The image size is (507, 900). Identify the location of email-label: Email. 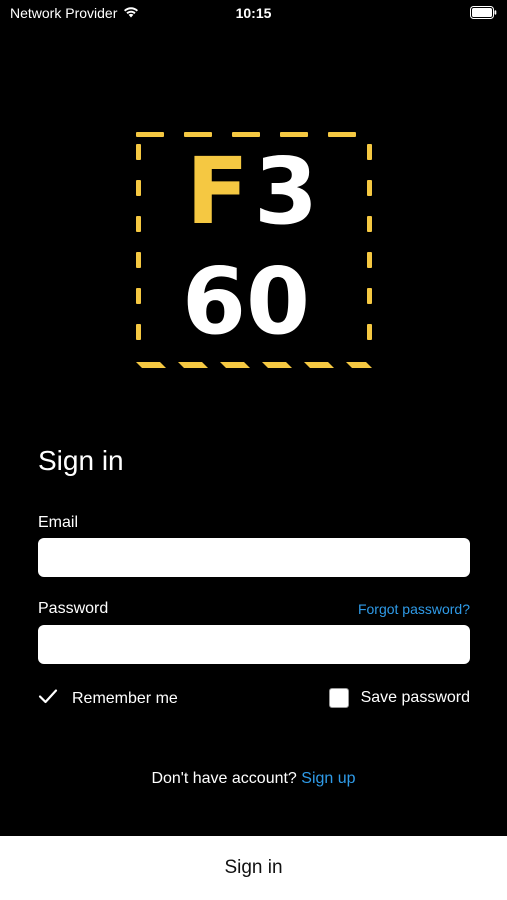
(58, 522).